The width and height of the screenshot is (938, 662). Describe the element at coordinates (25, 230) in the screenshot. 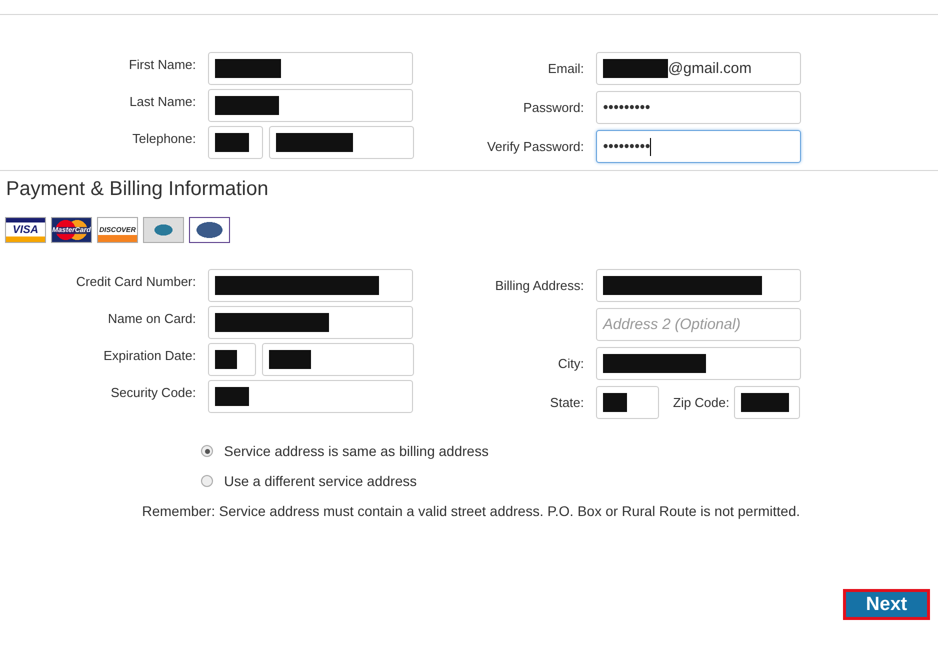

I see `visa-logo: VISA` at that location.